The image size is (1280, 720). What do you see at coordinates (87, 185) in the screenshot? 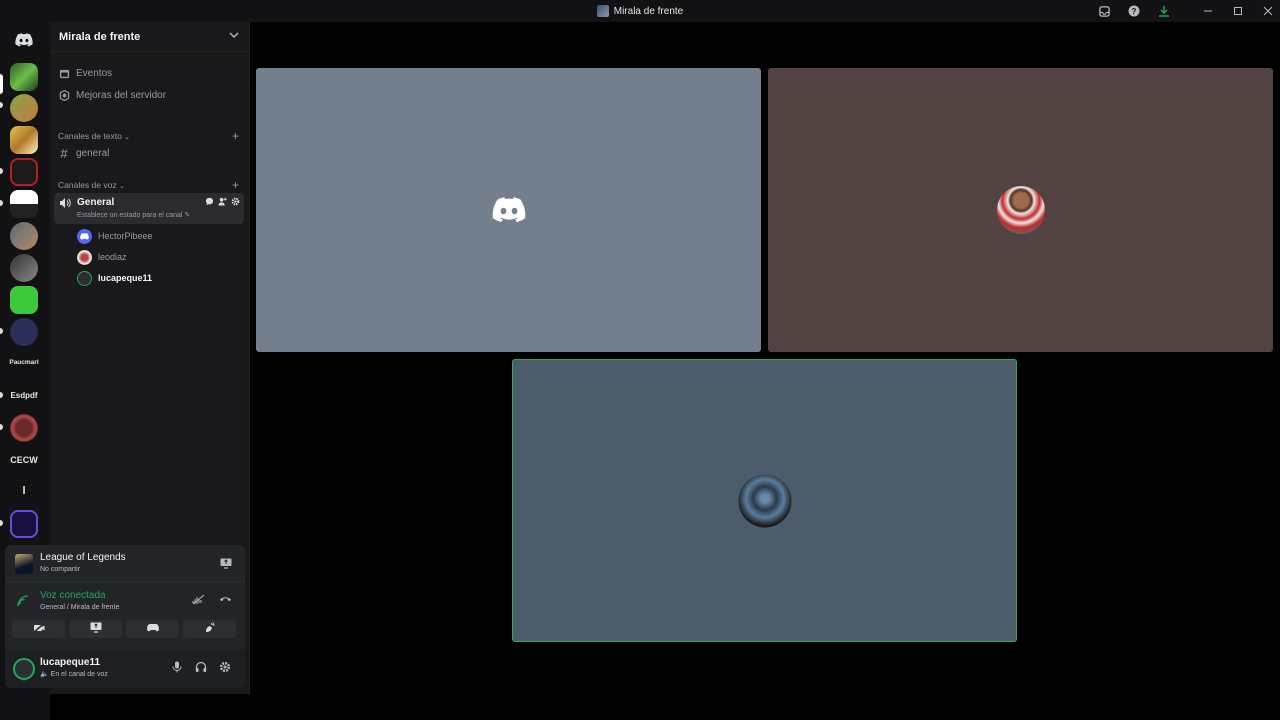
I see `voice-category-text: Canales de voz` at bounding box center [87, 185].